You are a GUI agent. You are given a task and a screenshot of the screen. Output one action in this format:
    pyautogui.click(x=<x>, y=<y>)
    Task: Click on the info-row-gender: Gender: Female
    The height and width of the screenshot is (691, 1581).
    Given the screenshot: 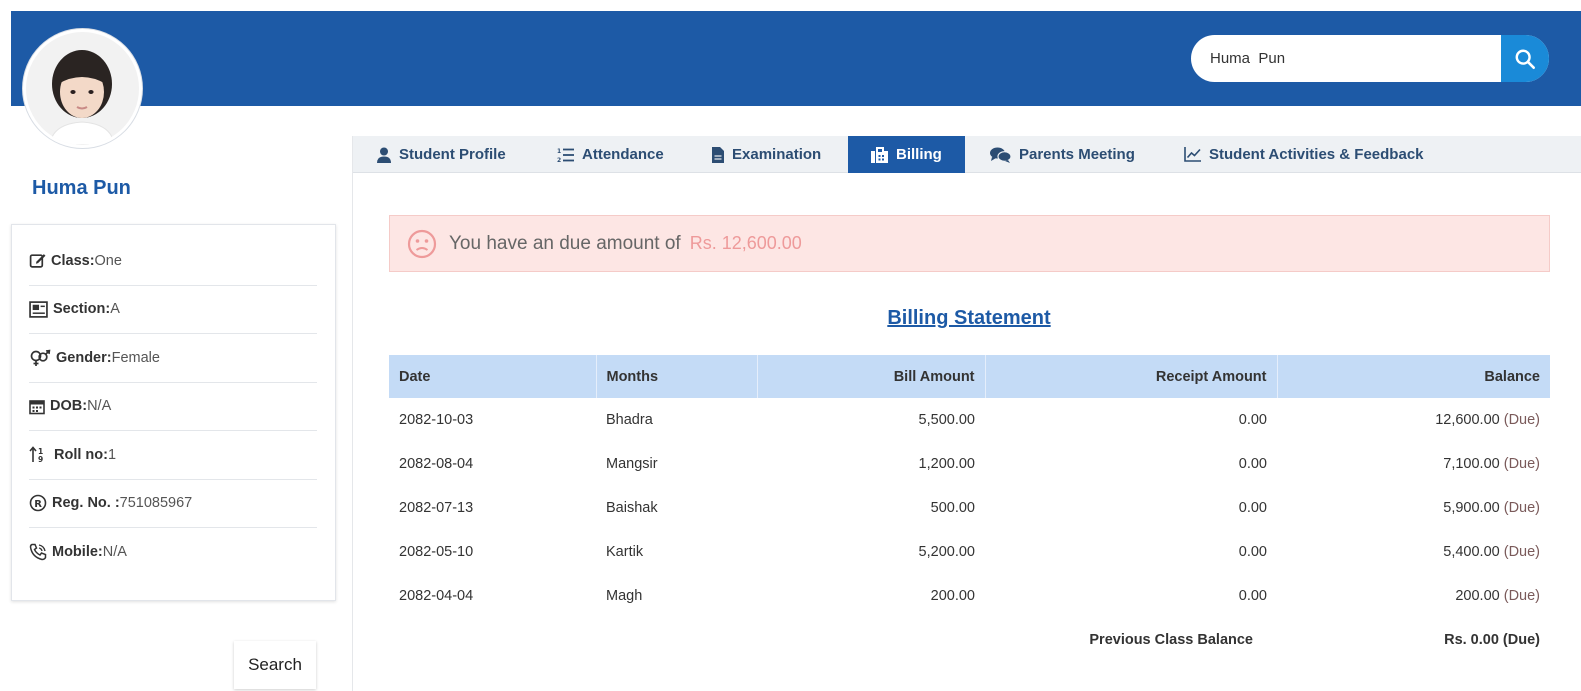 What is the action you would take?
    pyautogui.click(x=173, y=358)
    